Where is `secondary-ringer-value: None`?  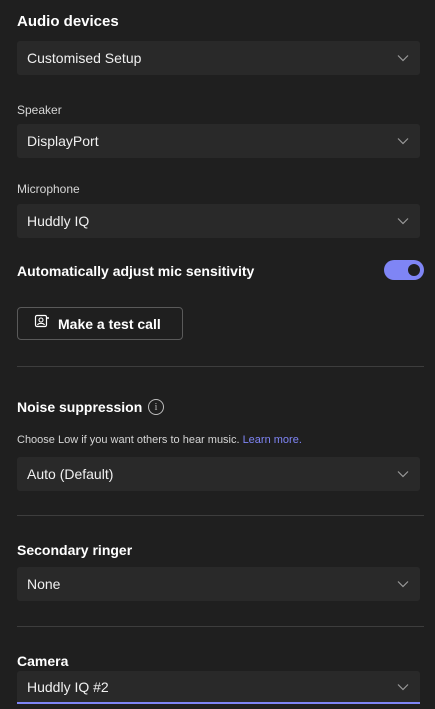
secondary-ringer-value: None is located at coordinates (44, 584).